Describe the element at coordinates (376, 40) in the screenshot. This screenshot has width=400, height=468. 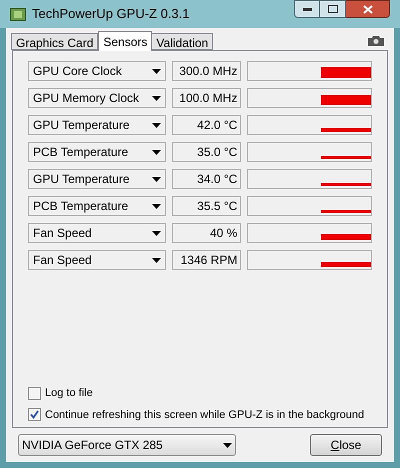
I see `camera-icon` at that location.